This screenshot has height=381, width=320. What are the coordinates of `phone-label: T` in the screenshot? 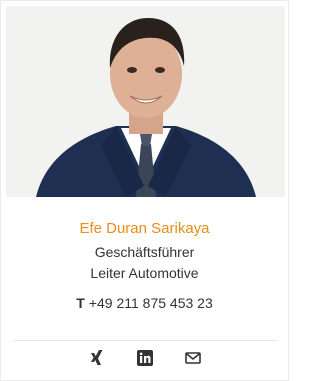 It's located at (80, 303).